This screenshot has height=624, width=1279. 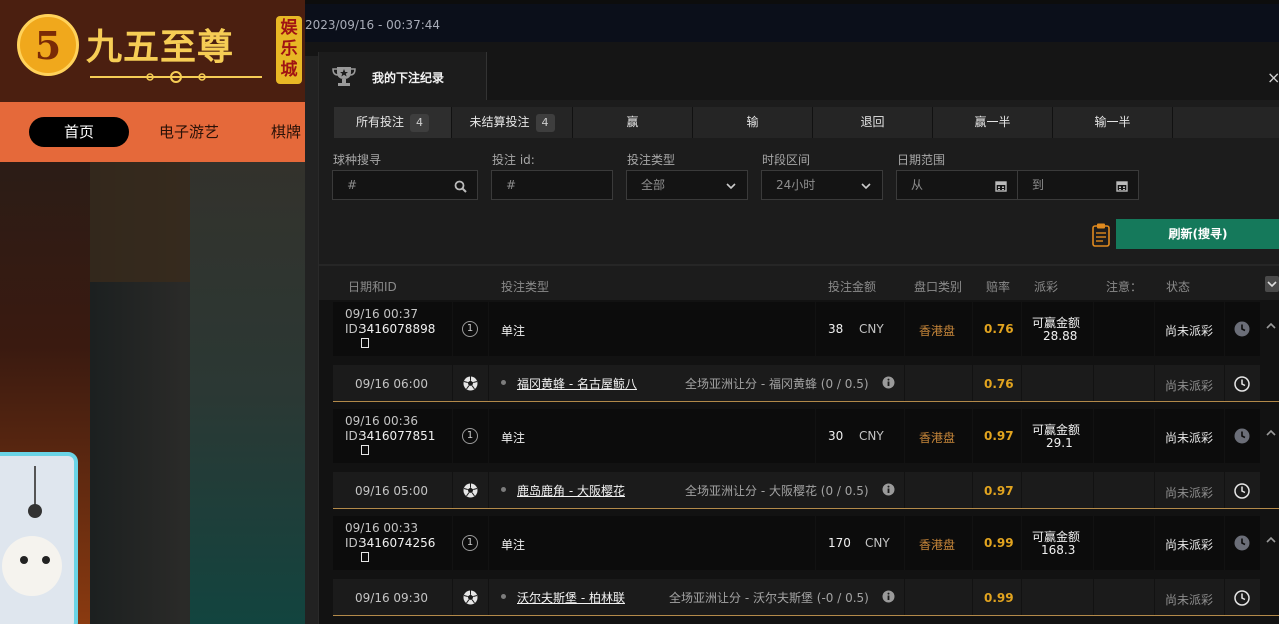 What do you see at coordinates (571, 597) in the screenshot?
I see `match-link: 沃尔夫斯堡 - 柏林联` at bounding box center [571, 597].